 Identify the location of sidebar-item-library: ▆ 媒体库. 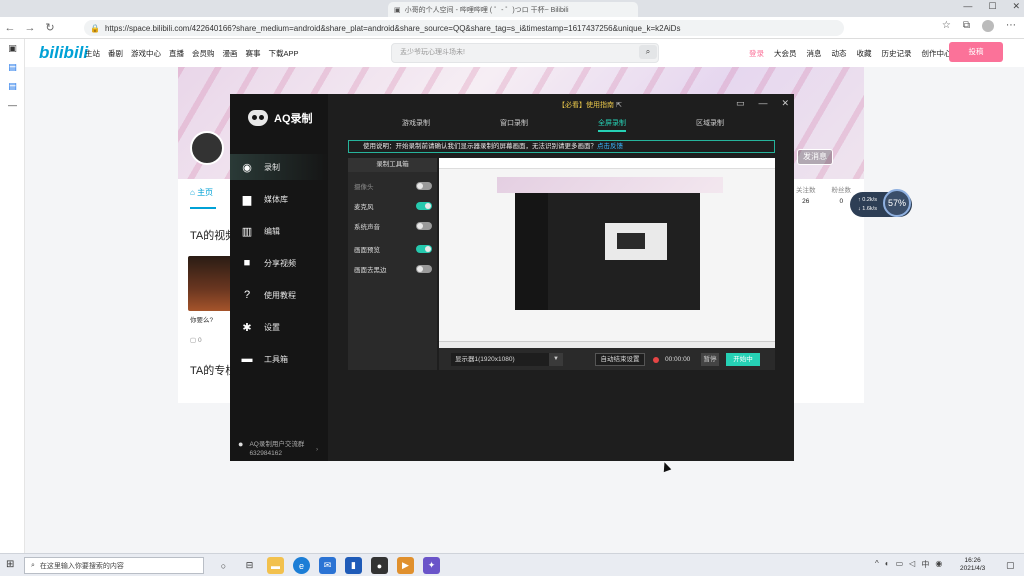
(279, 199).